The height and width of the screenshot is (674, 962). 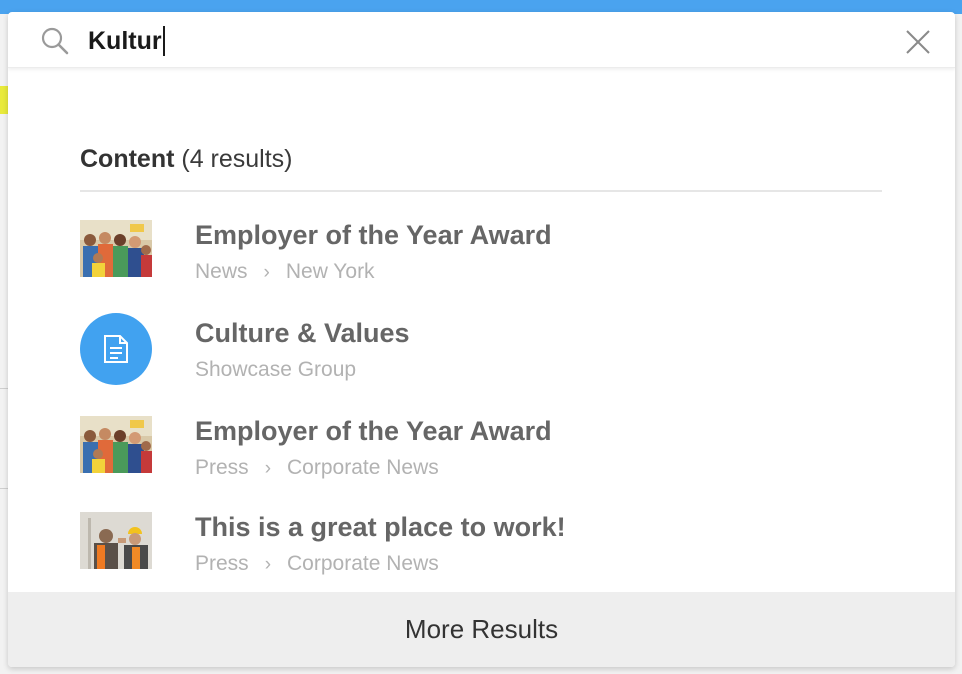 What do you see at coordinates (481, 350) in the screenshot?
I see `result-item: Culture & Values Showcase Group` at bounding box center [481, 350].